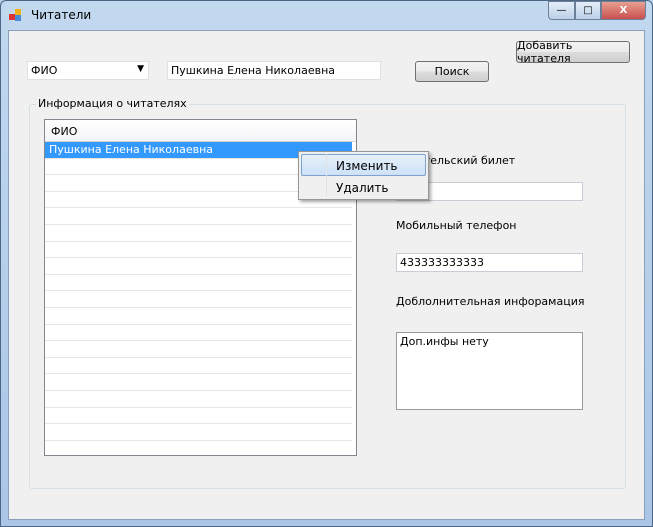 The height and width of the screenshot is (527, 653). I want to click on extra-info-textarea: Доп.инфы нету, so click(489, 371).